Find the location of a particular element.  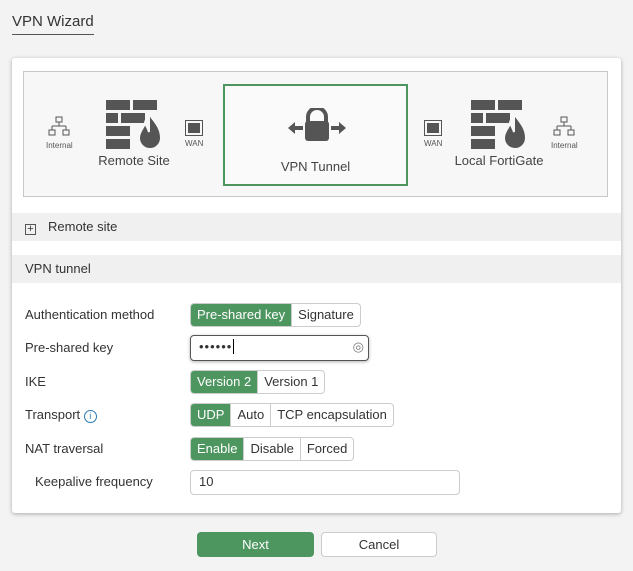

transport-option-auto: Auto is located at coordinates (250, 415).